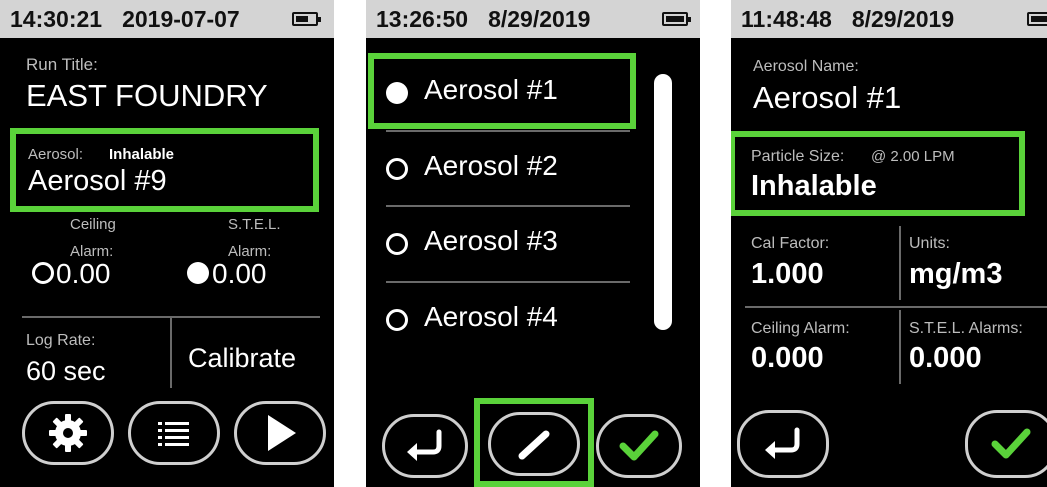  What do you see at coordinates (56, 154) in the screenshot?
I see `aerosol-label: Aerosol:` at bounding box center [56, 154].